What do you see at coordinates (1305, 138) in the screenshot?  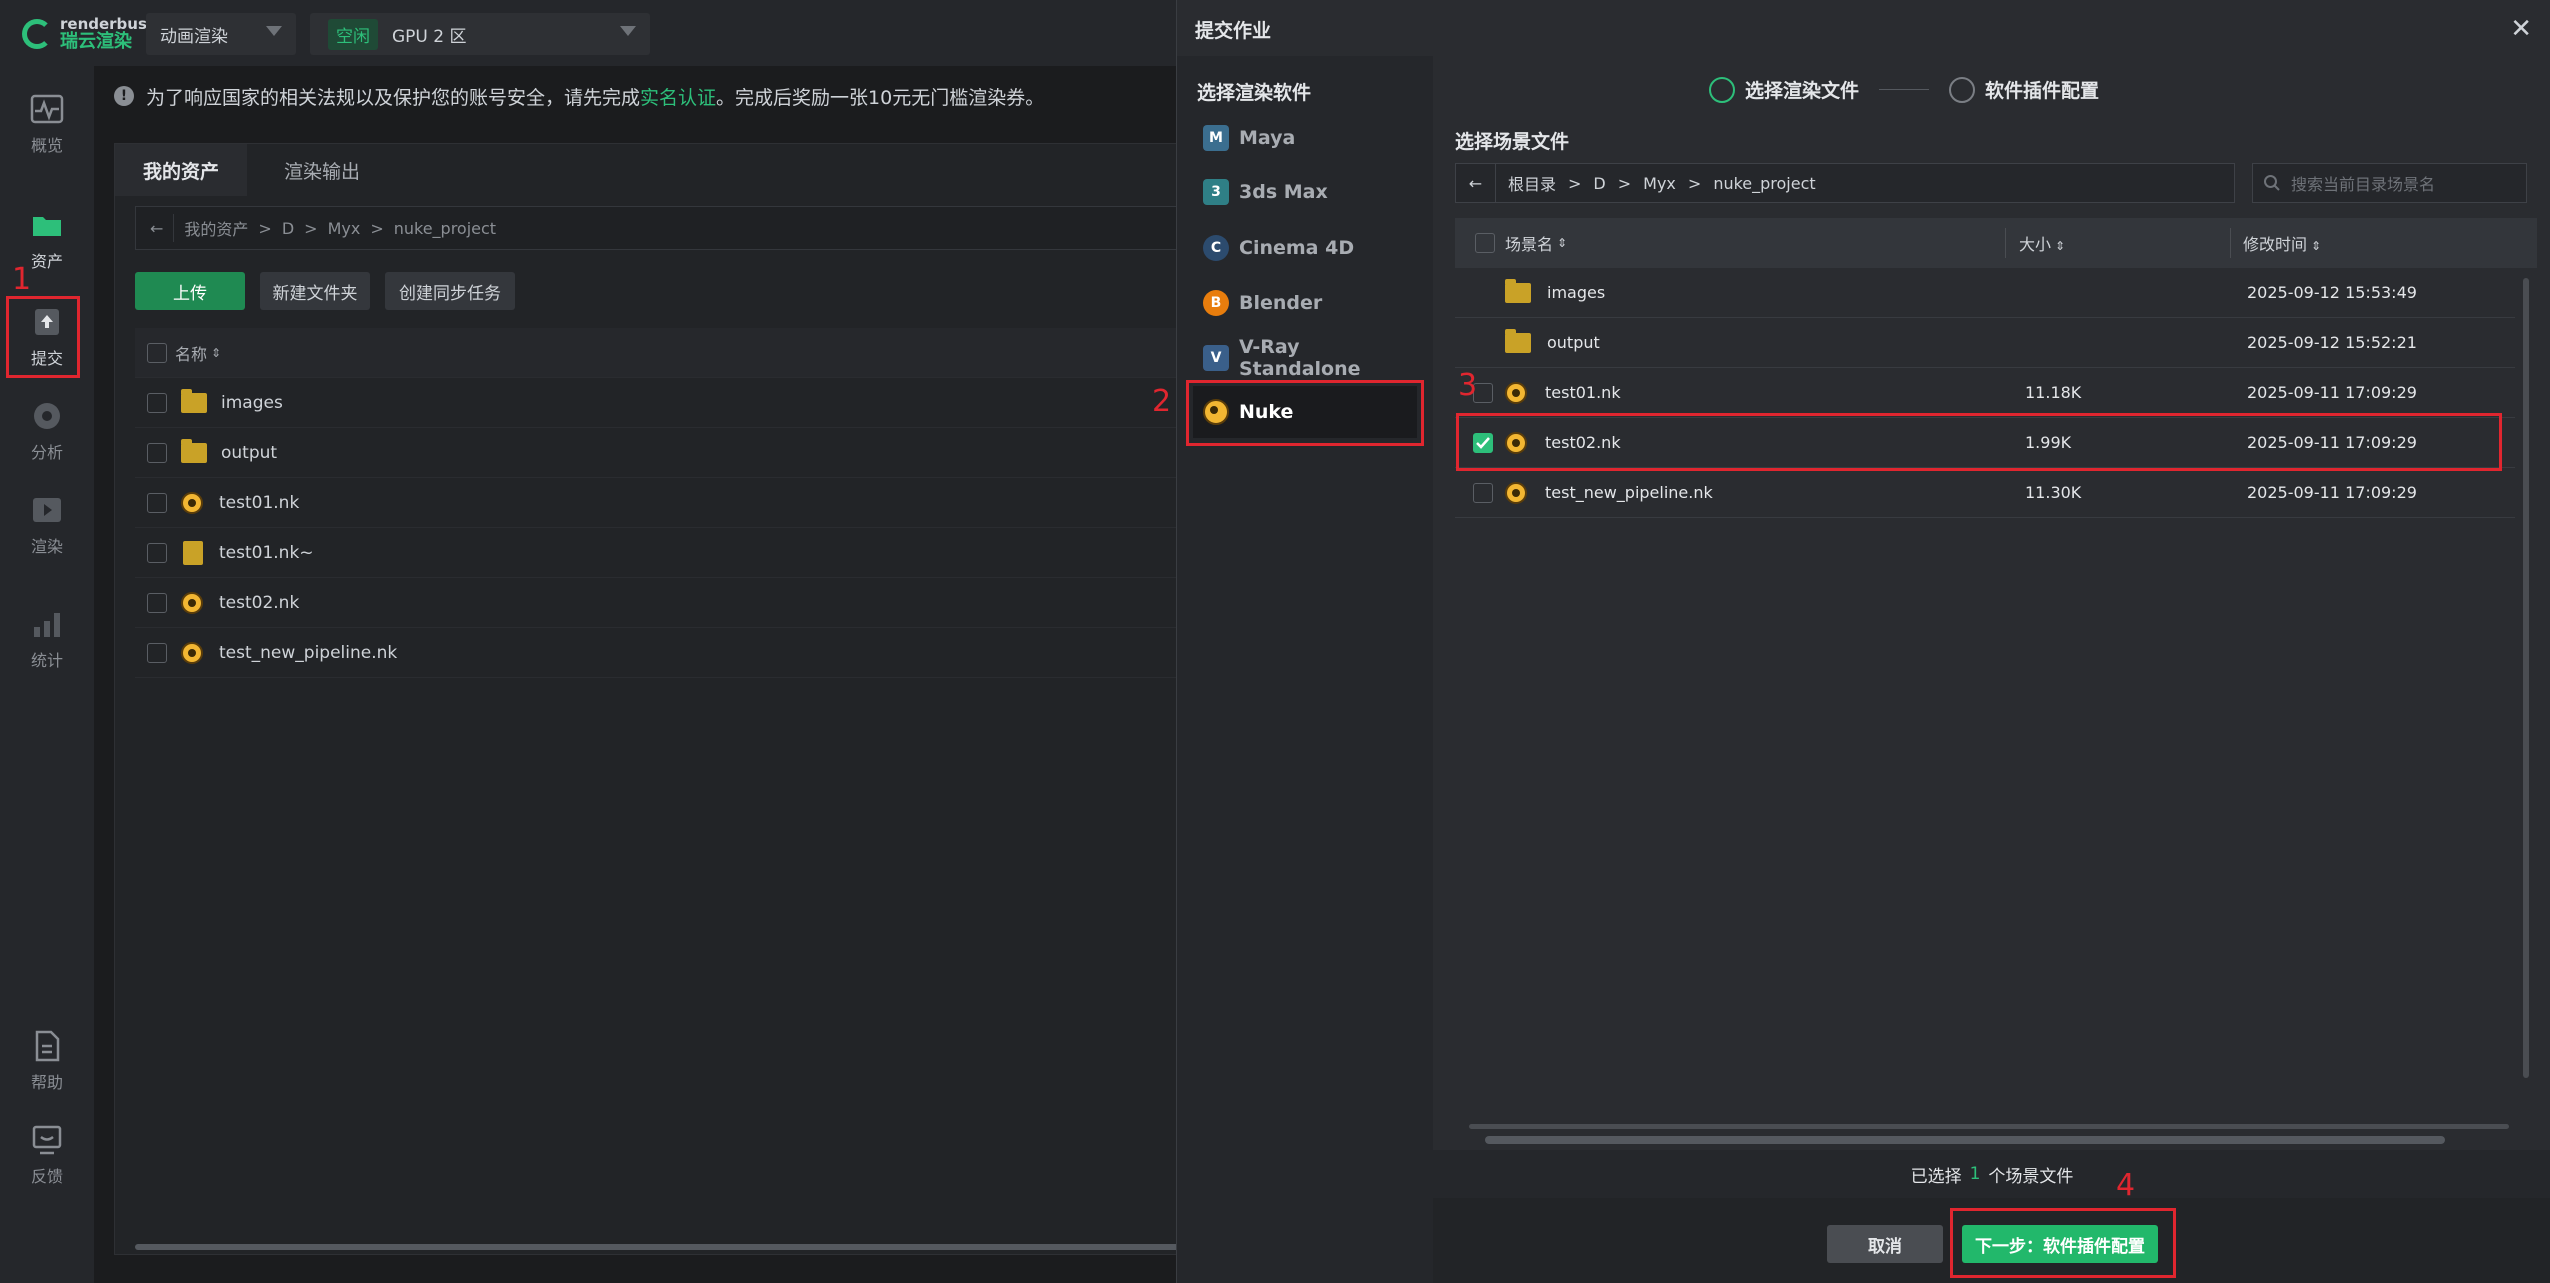 I see `software-item-maya: M Maya` at bounding box center [1305, 138].